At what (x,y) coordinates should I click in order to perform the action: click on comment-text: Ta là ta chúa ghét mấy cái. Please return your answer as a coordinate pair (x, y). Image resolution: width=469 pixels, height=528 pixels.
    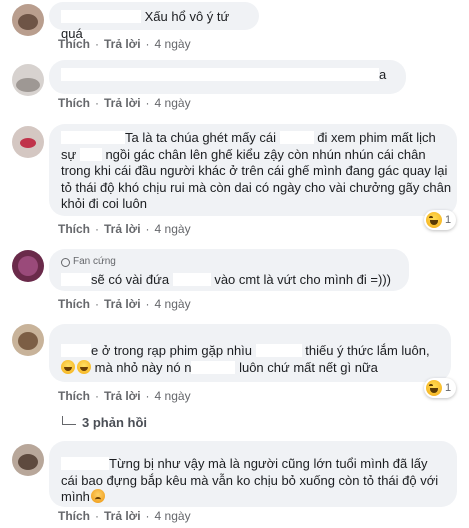
    Looking at the image, I should click on (202, 137).